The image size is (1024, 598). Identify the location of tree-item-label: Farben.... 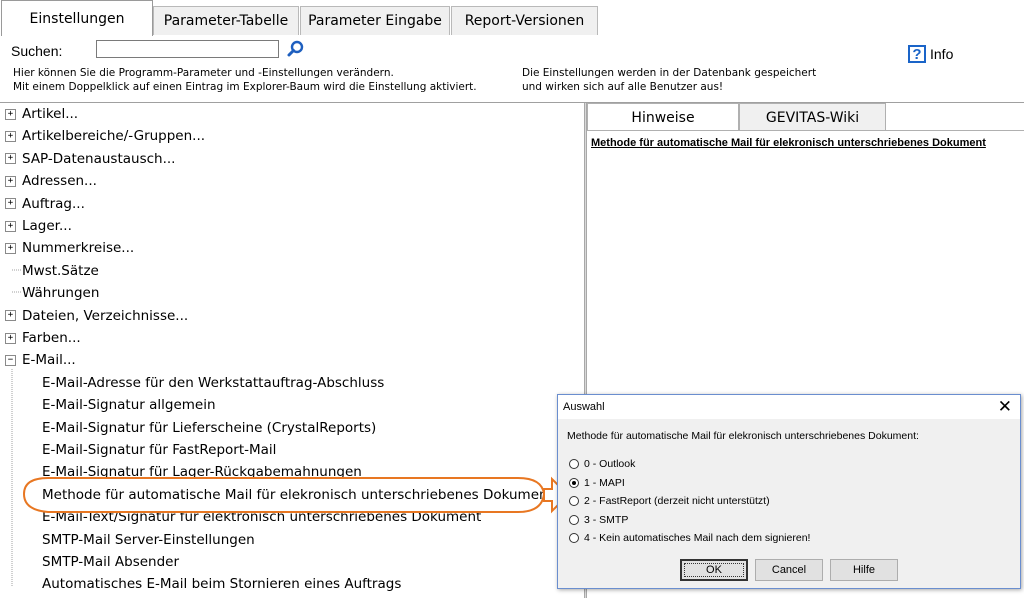
(51, 338).